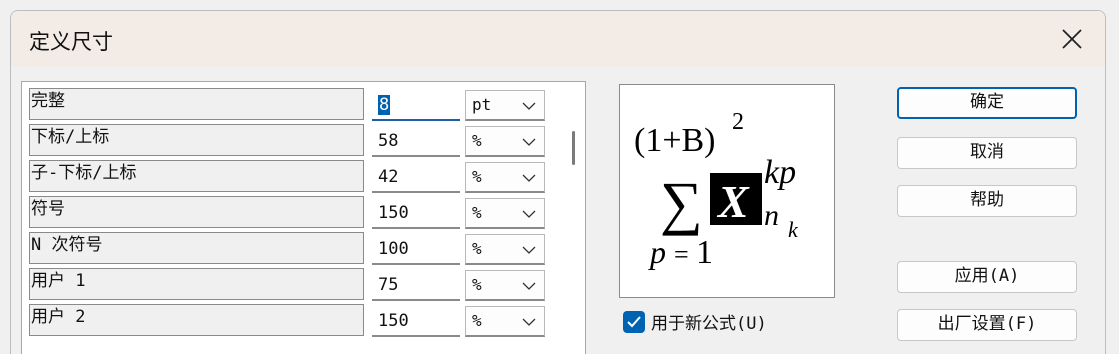 The width and height of the screenshot is (1119, 354). I want to click on size-label: 完整, so click(196, 104).